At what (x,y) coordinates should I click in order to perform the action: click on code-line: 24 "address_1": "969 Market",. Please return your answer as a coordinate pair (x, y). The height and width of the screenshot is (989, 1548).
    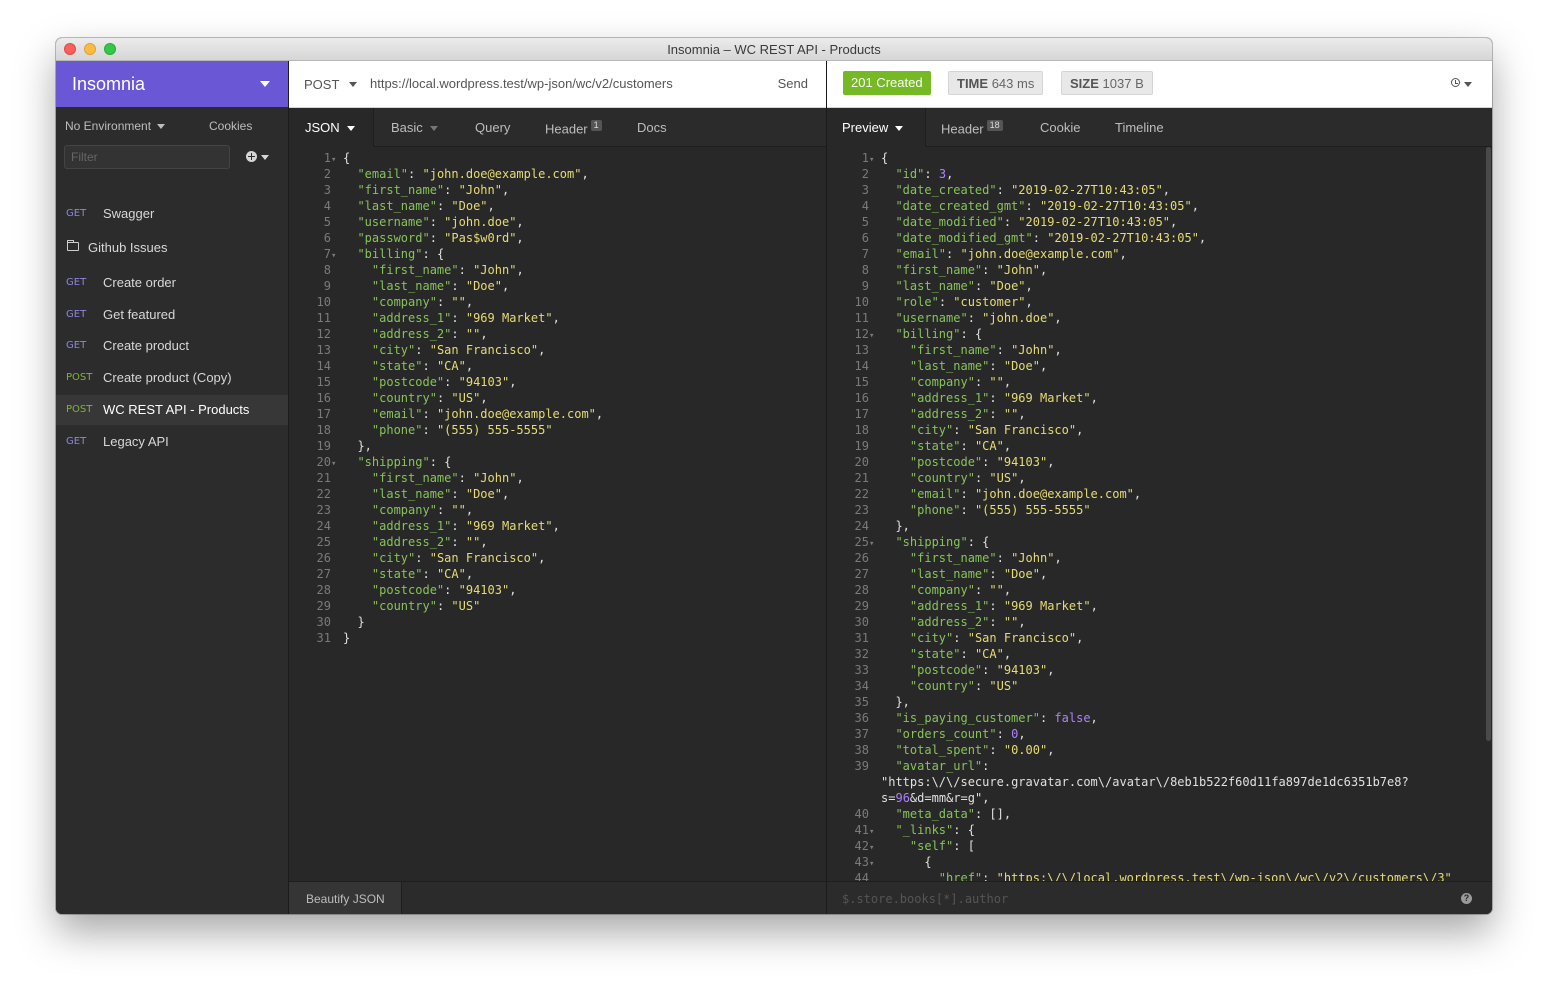
    Looking at the image, I should click on (424, 526).